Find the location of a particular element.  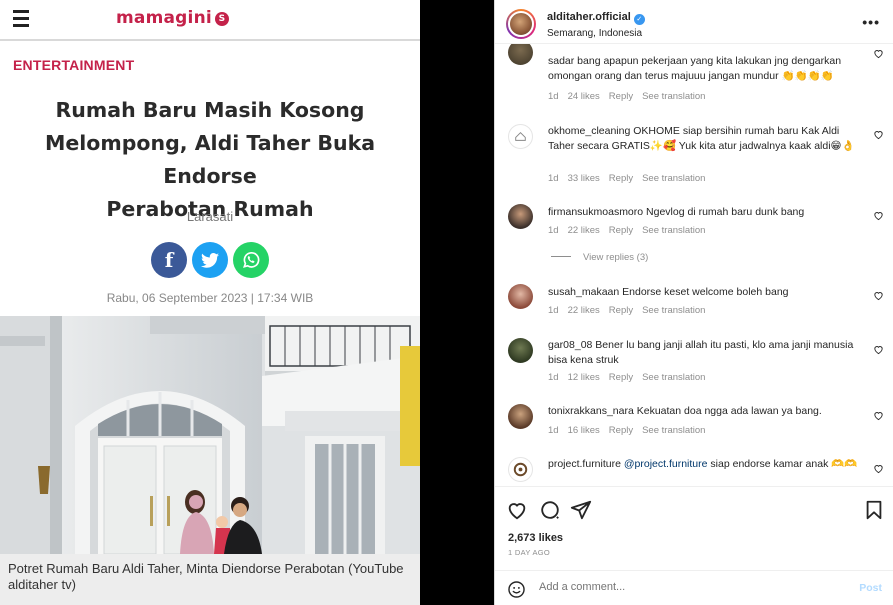

site-logo-badge: S is located at coordinates (221, 19).